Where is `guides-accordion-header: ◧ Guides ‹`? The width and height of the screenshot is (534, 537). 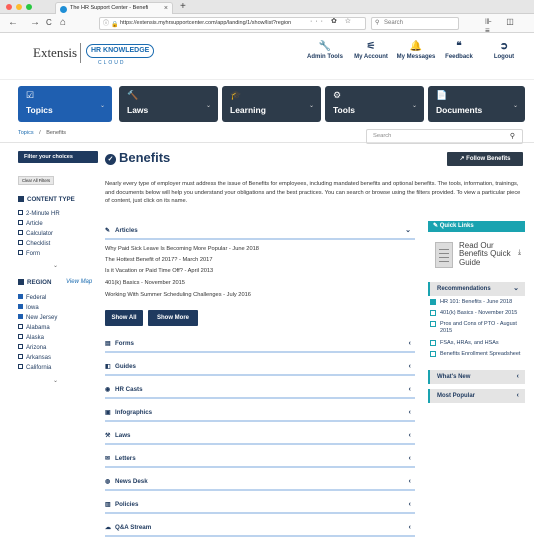 guides-accordion-header: ◧ Guides ‹ is located at coordinates (260, 367).